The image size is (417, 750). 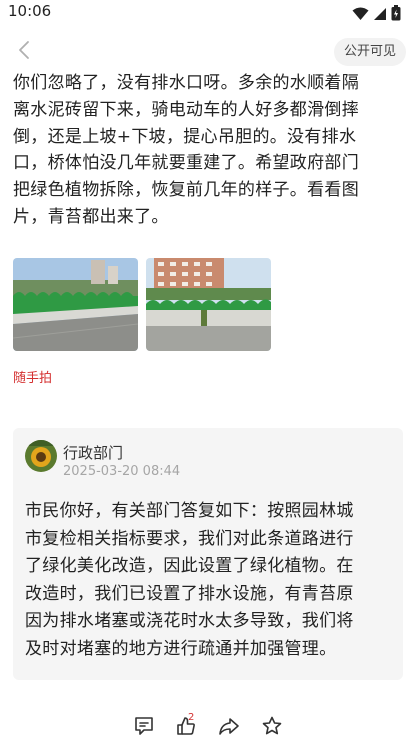 I want to click on battery-icon, so click(x=396, y=15).